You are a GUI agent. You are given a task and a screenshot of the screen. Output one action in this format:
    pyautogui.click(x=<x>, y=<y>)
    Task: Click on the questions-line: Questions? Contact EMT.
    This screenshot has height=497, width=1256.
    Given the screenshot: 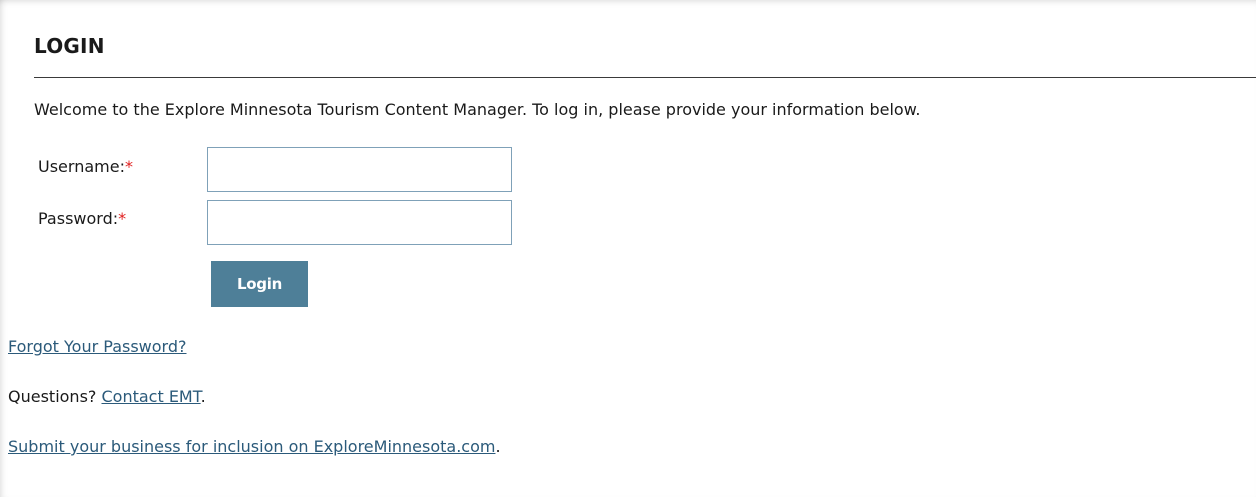 What is the action you would take?
    pyautogui.click(x=107, y=396)
    